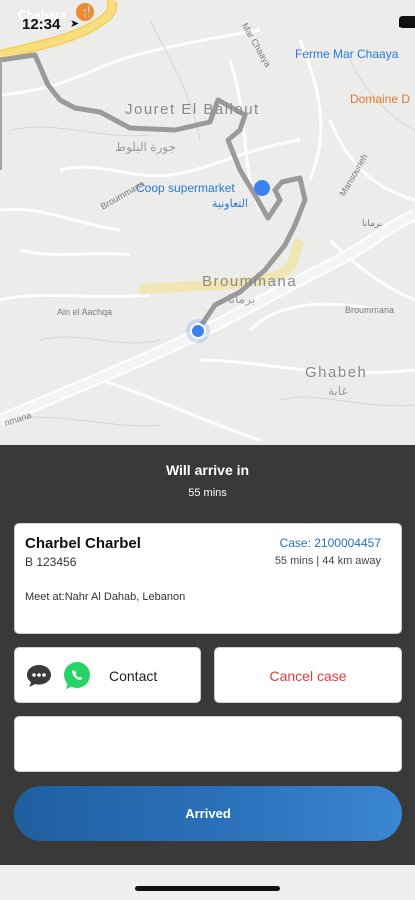 The height and width of the screenshot is (900, 415). I want to click on chat-icon, so click(39, 676).